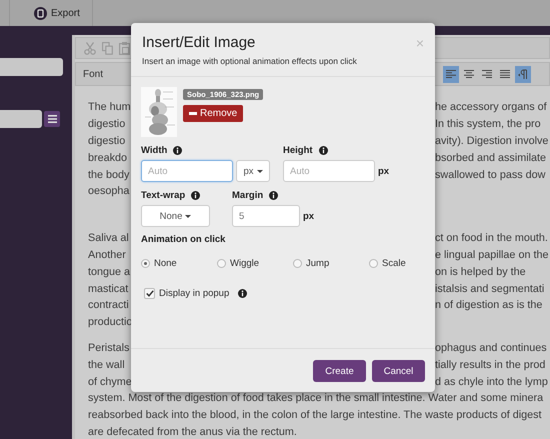 The height and width of the screenshot is (439, 550). What do you see at coordinates (110, 382) in the screenshot?
I see `body-text: of chyme` at bounding box center [110, 382].